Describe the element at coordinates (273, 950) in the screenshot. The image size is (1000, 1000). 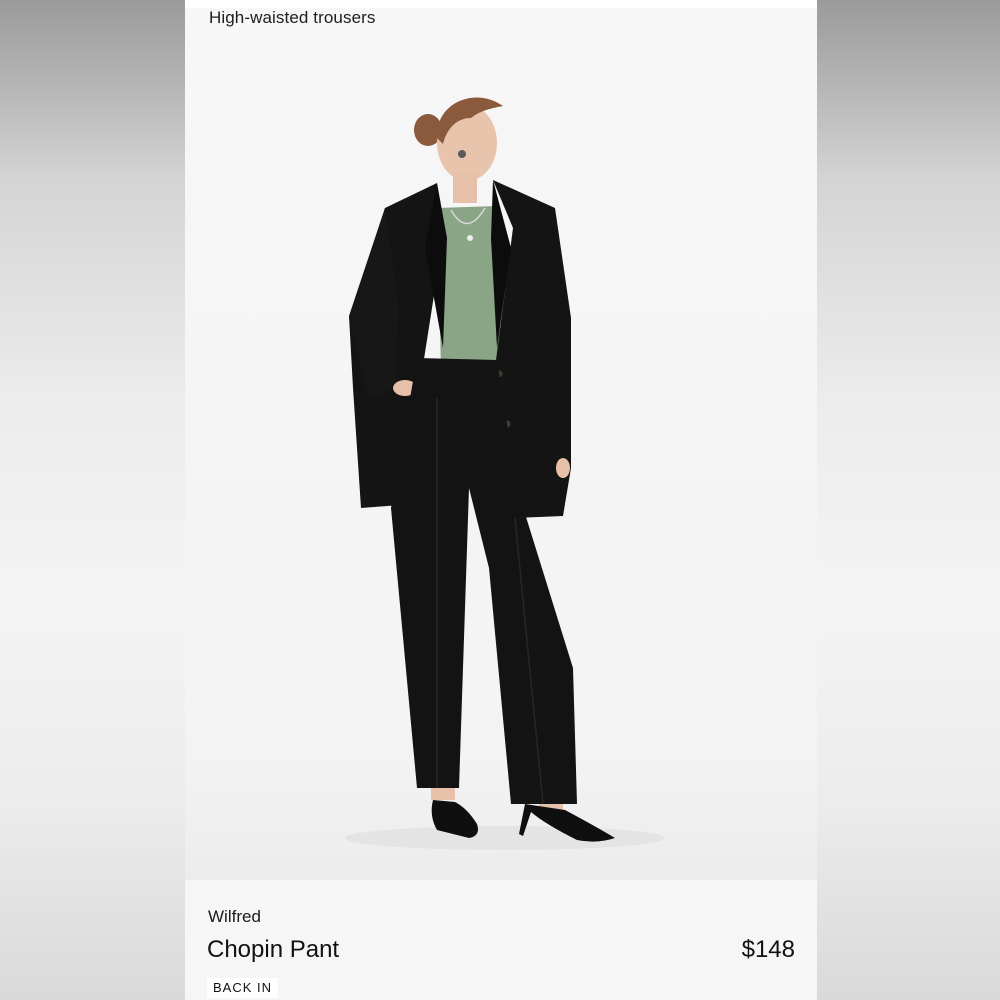
I see `product-name: Chopin Pant` at that location.